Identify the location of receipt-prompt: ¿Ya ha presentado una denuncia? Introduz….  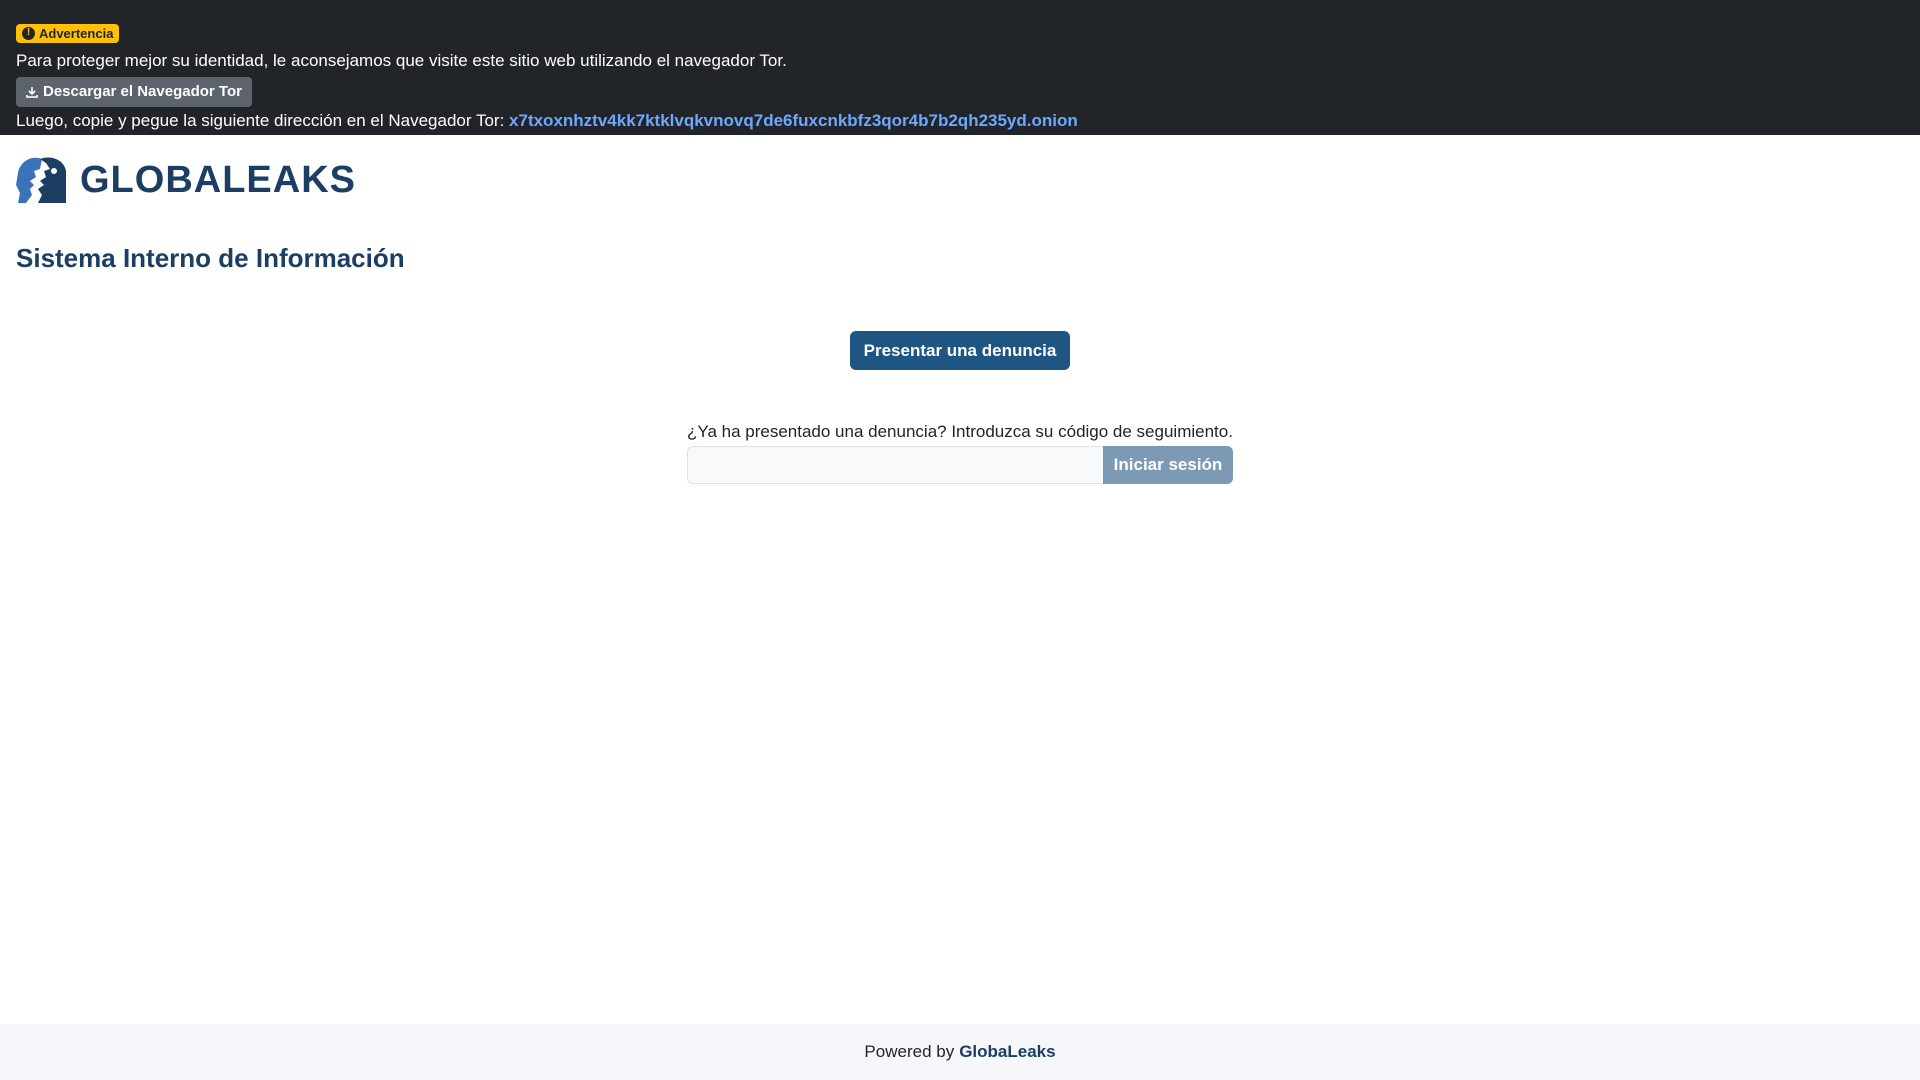
(960, 431).